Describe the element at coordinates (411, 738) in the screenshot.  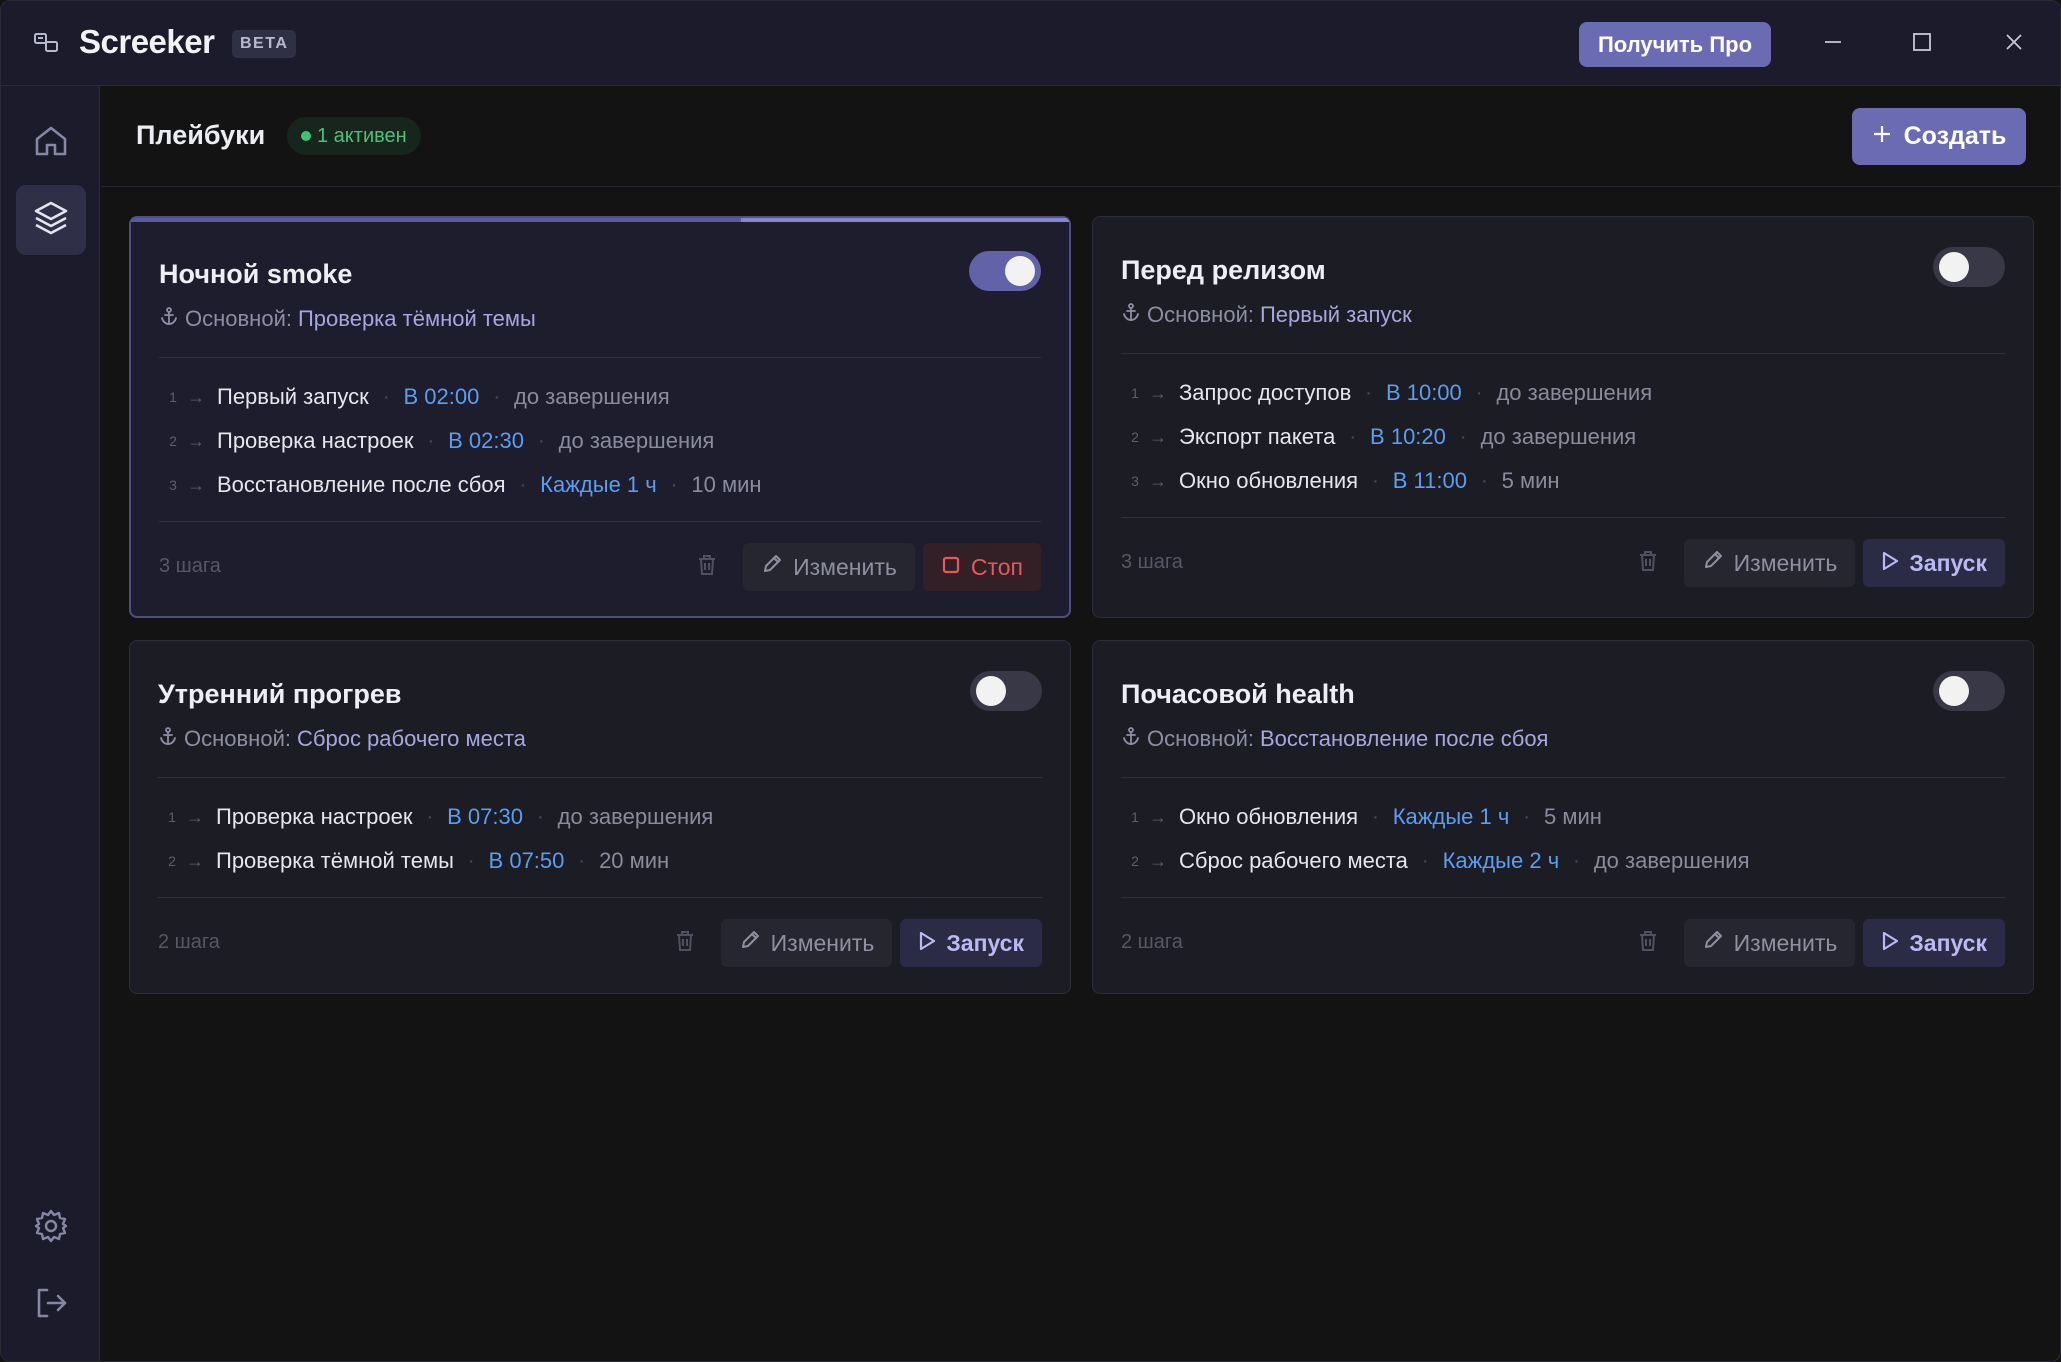
I see `main-step-name: Сброс рабочего места` at that location.